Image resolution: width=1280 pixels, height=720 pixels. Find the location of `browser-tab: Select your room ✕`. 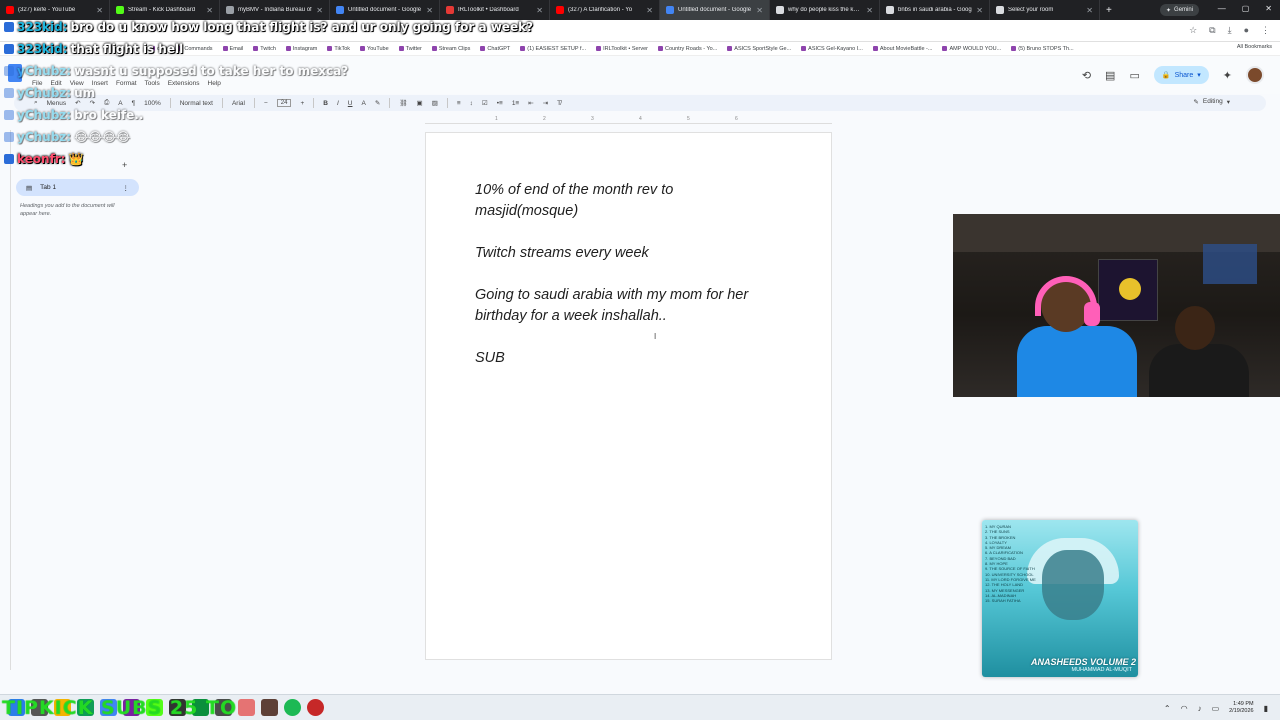

browser-tab: Select your room ✕ is located at coordinates (1045, 10).